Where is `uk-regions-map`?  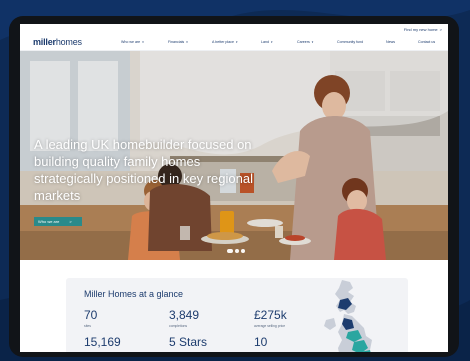
uk-regions-map is located at coordinates (348, 316).